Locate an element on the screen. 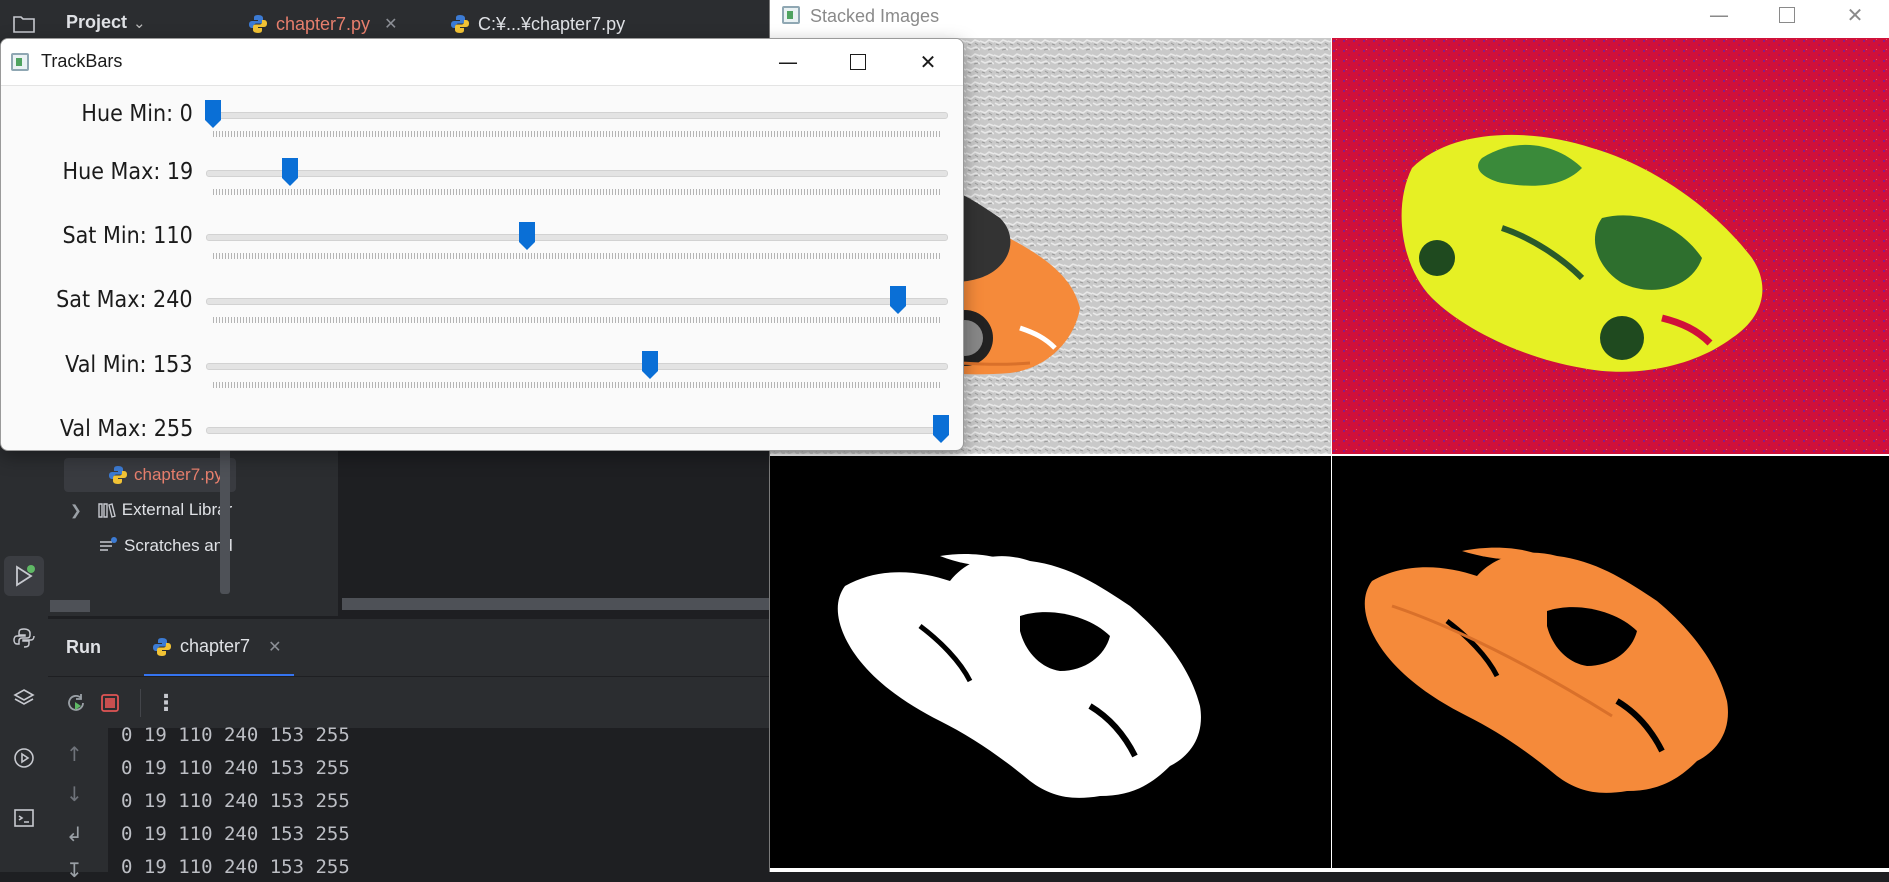 The image size is (1889, 882). more-options-icon: ⋮ is located at coordinates (166, 703).